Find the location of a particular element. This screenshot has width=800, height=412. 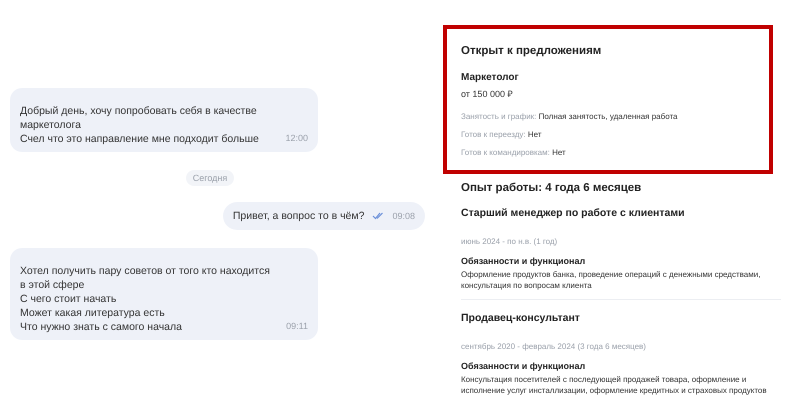

experience-title: Опыт работы: 4 года 6 месяцев is located at coordinates (551, 188).